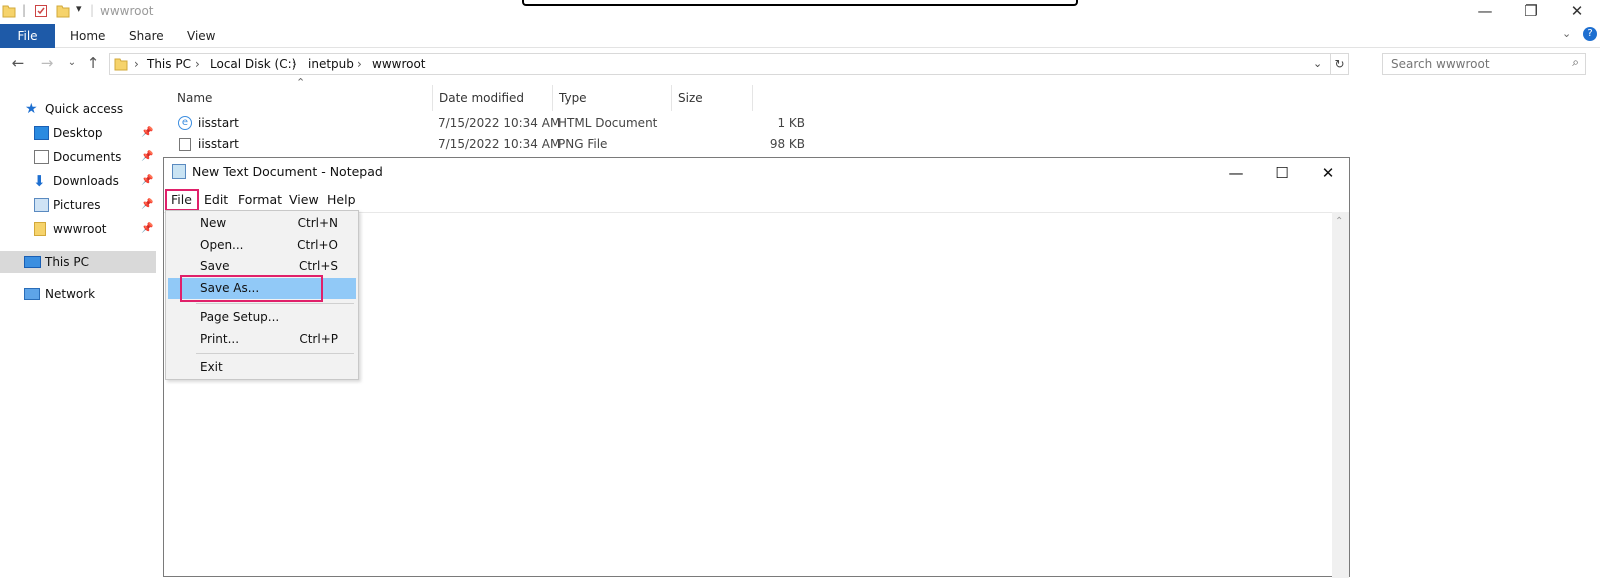 Image resolution: width=1600 pixels, height=578 pixels. Describe the element at coordinates (304, 200) in the screenshot. I see `menu-view: View` at that location.